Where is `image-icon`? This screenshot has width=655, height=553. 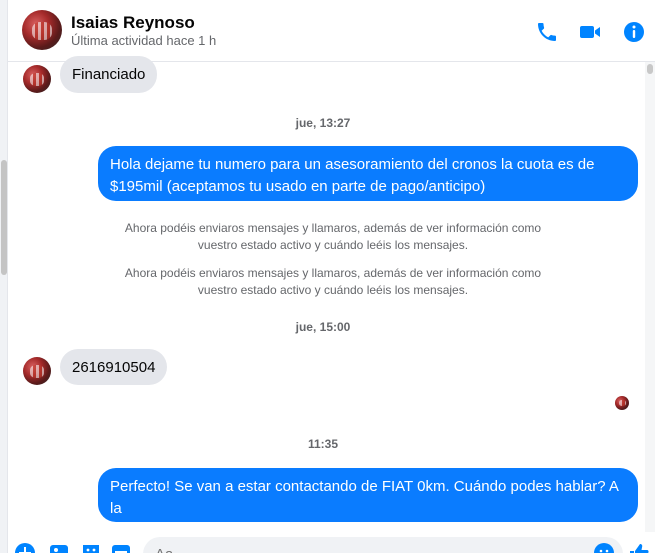 image-icon is located at coordinates (59, 547).